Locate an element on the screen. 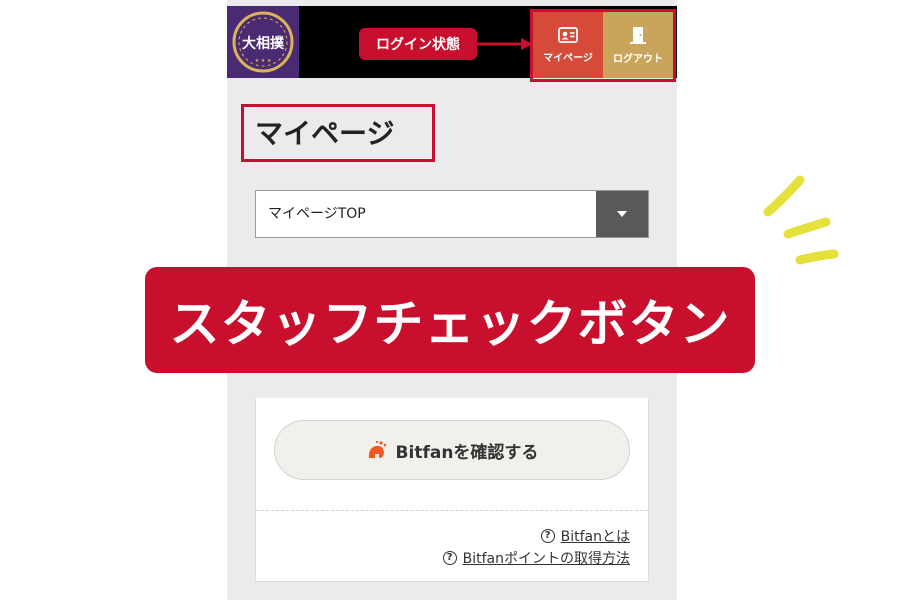 This screenshot has height=600, width=900. banner-text: スタッフチェックボタン is located at coordinates (450, 323).